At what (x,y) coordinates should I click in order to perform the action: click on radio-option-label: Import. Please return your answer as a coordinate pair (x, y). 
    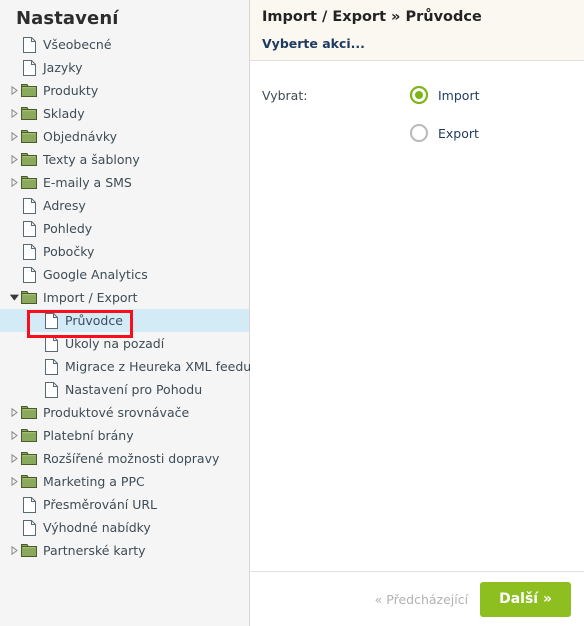
    Looking at the image, I should click on (459, 95).